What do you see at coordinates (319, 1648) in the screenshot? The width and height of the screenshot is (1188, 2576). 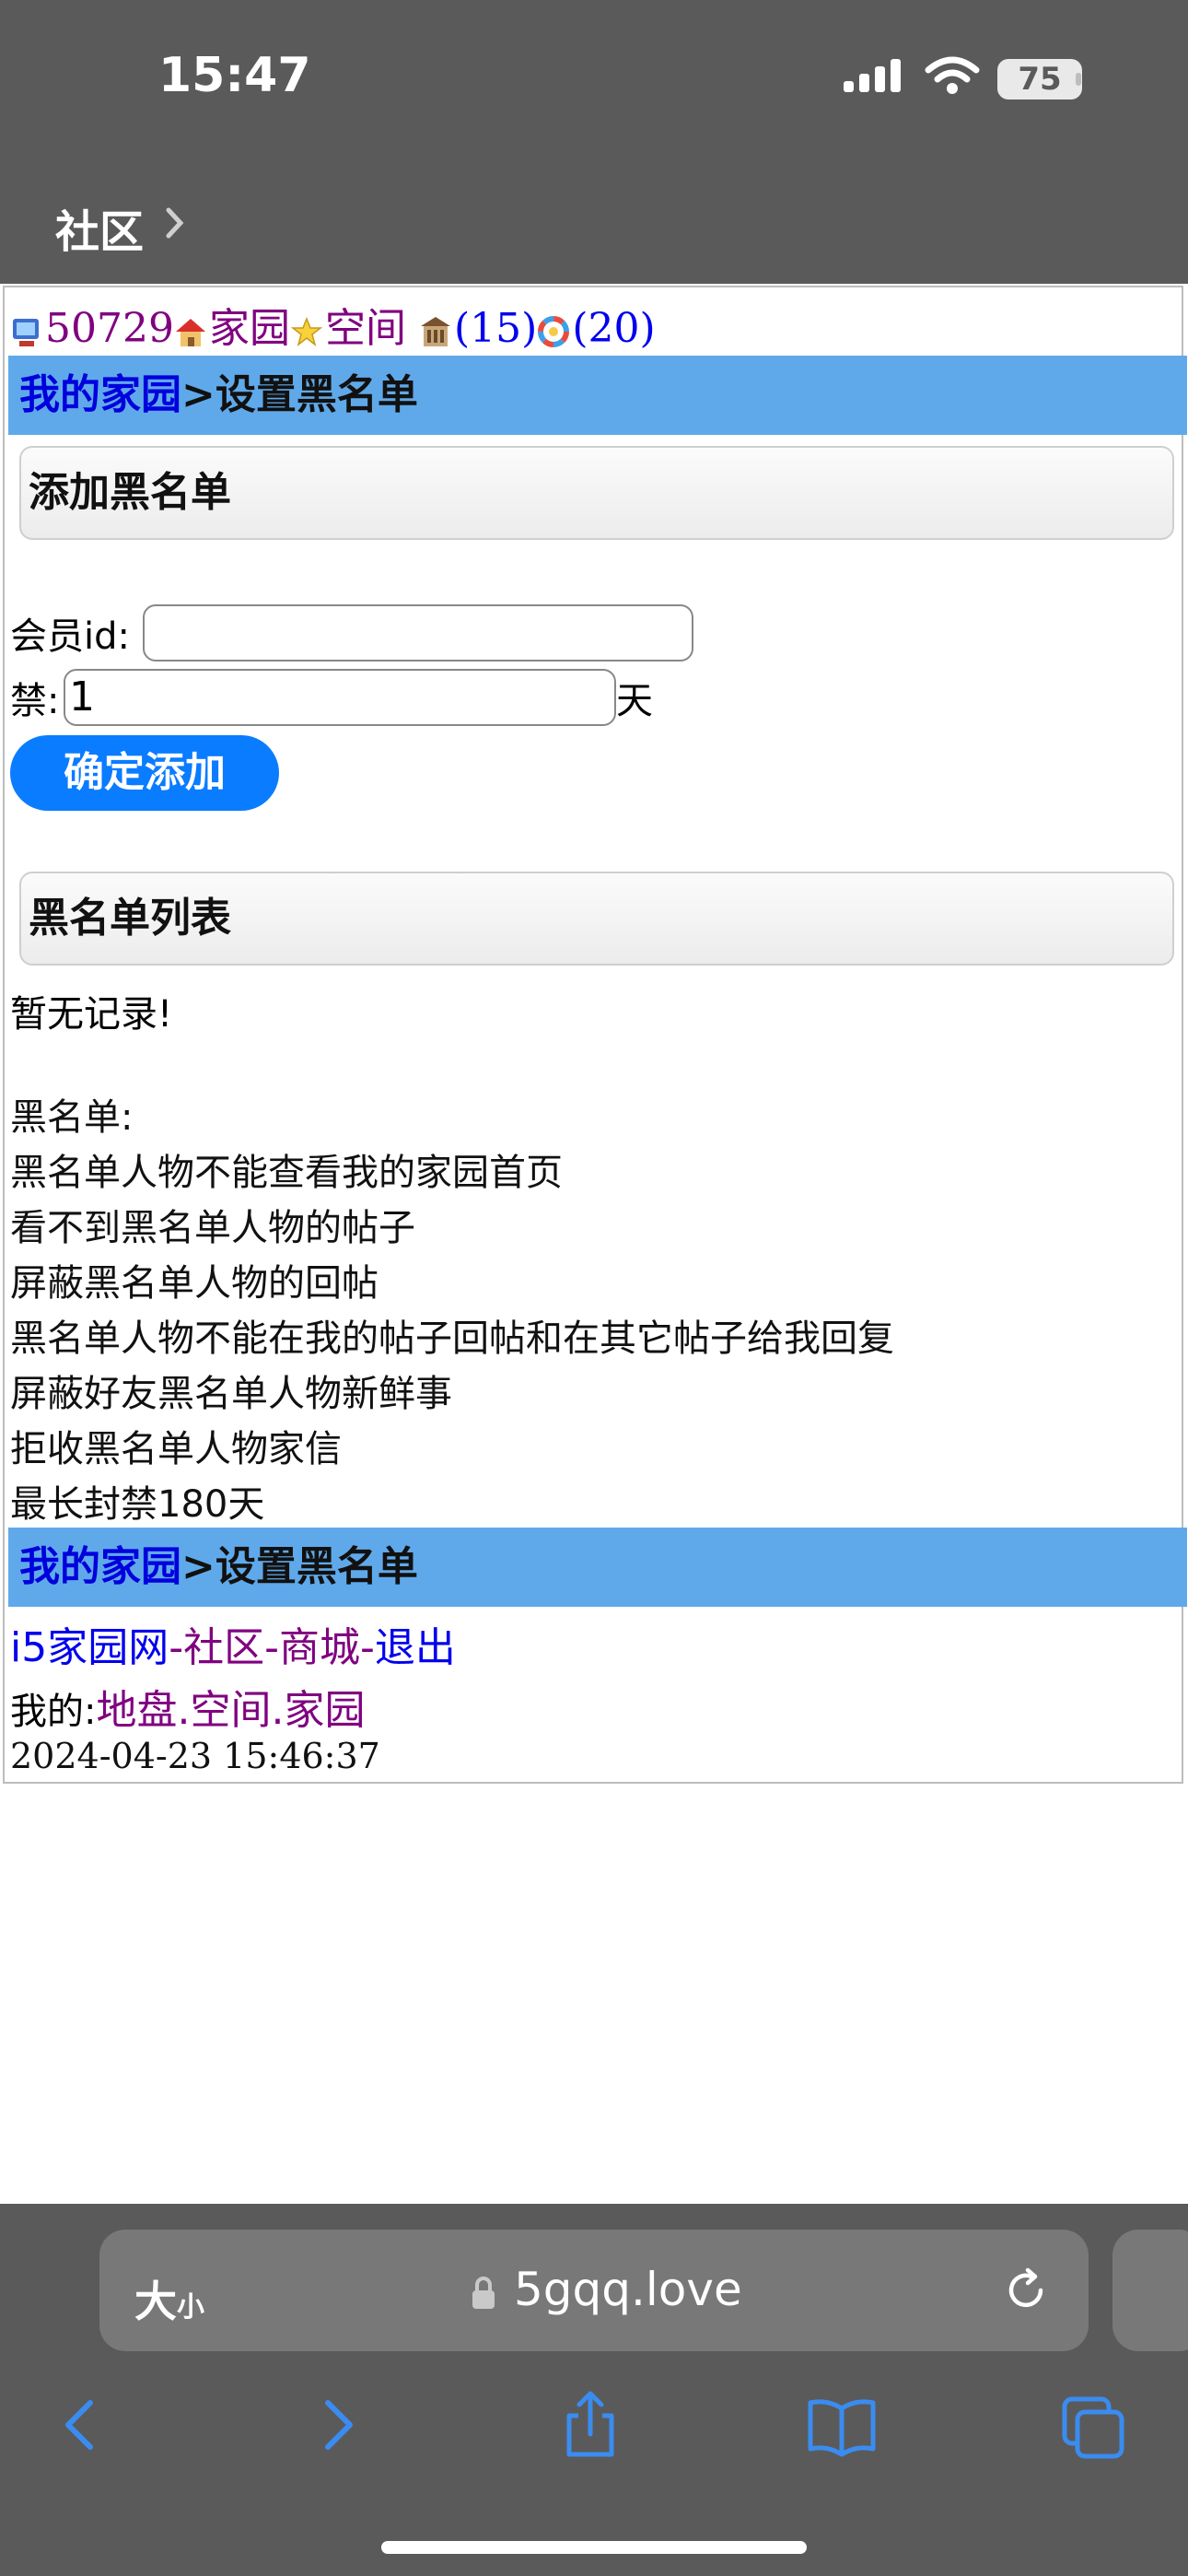 I see `mall-link: 商城` at bounding box center [319, 1648].